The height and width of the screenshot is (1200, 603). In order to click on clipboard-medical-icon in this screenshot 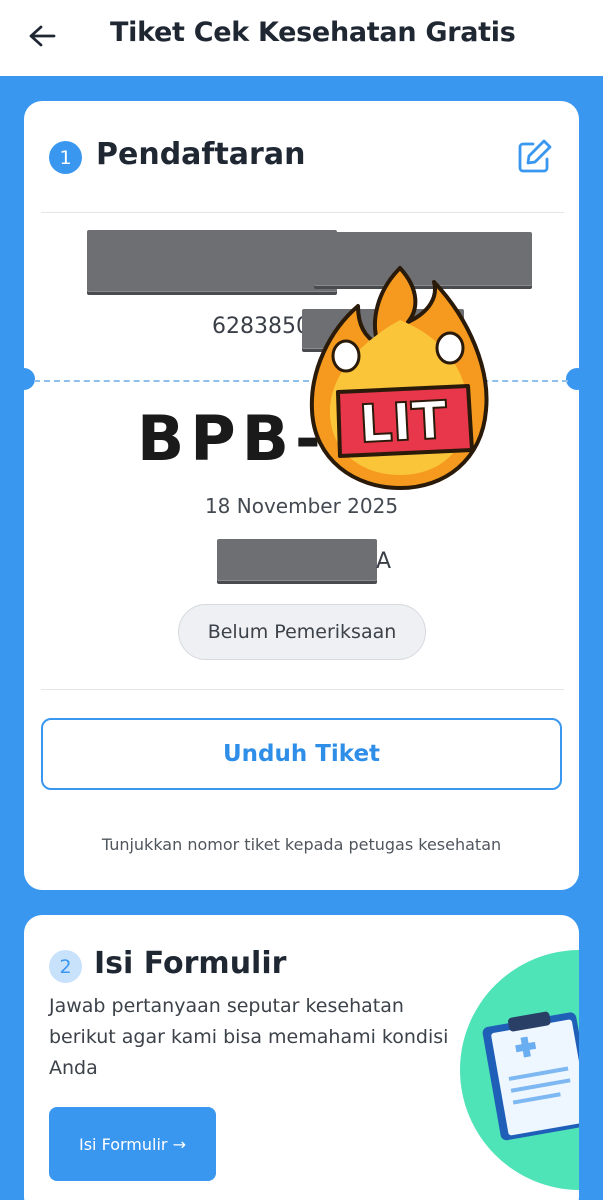, I will do `click(519, 1070)`.